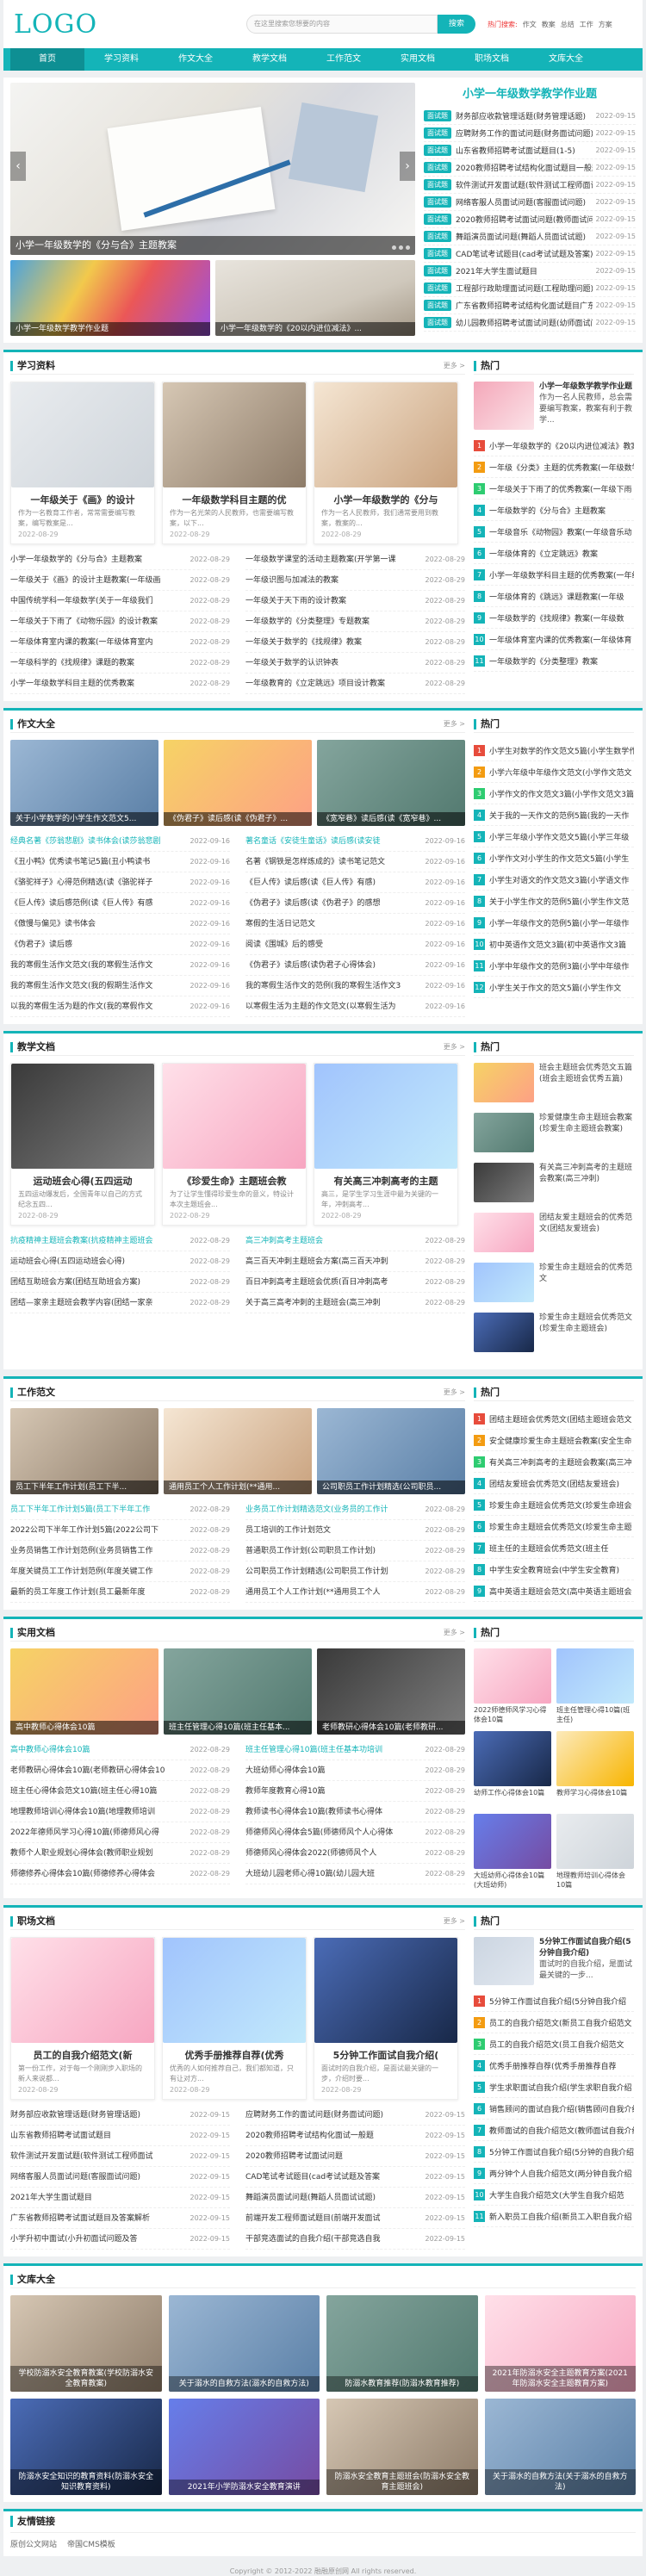 The height and width of the screenshot is (2576, 646). What do you see at coordinates (355, 1261) in the screenshot?
I see `list-item: 高三百天冲刺主题班会方案(高三百天冲刺 2022-08-29` at bounding box center [355, 1261].